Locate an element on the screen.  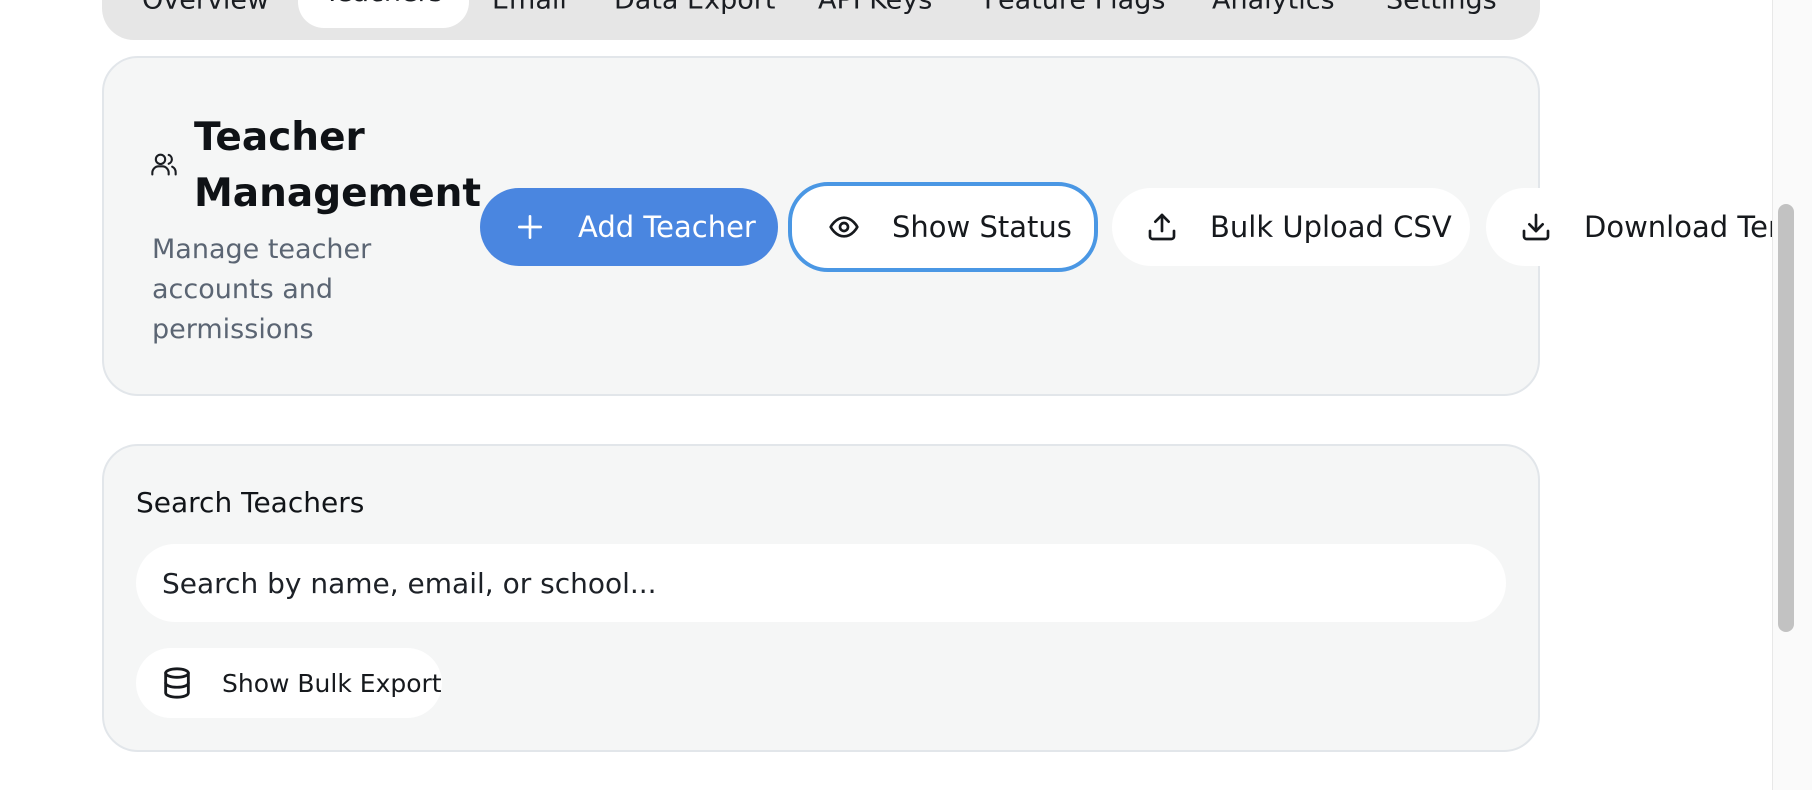
download-template-label: Download Tem is located at coordinates (1690, 227).